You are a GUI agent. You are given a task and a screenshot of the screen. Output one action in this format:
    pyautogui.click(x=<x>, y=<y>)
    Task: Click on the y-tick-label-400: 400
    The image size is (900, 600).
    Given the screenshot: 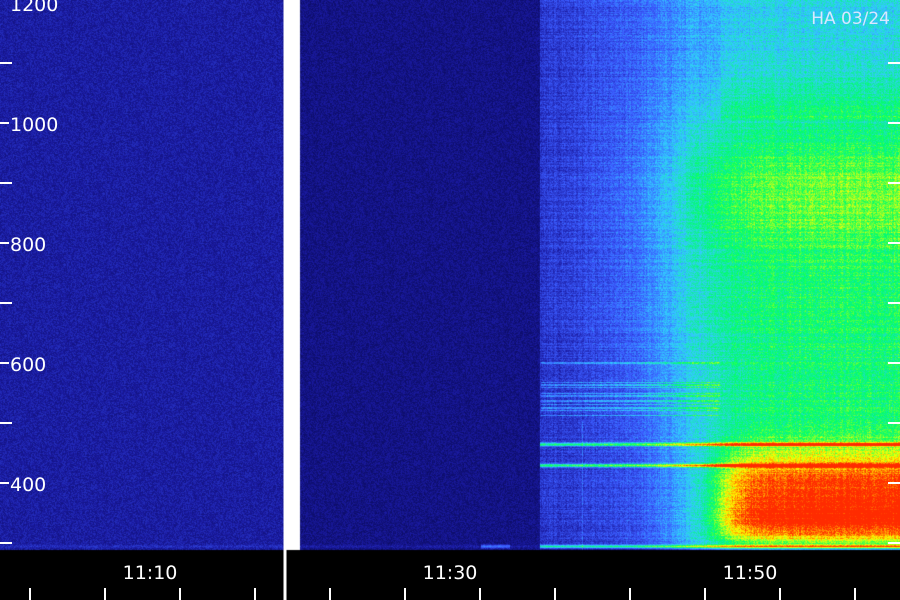 What is the action you would take?
    pyautogui.click(x=28, y=485)
    